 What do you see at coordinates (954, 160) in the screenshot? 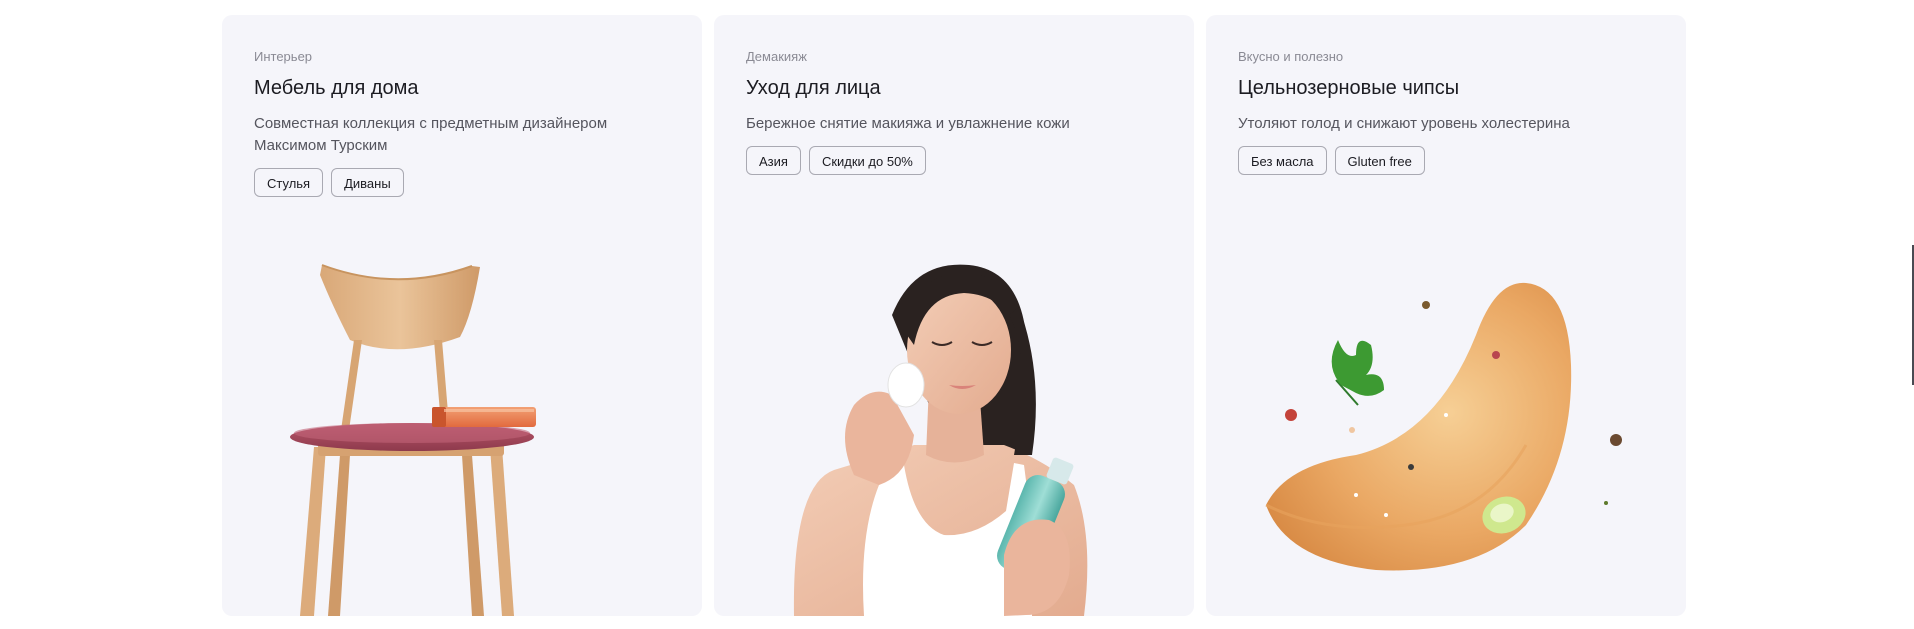
I see `tag-list: Азия Скидки до 50%` at bounding box center [954, 160].